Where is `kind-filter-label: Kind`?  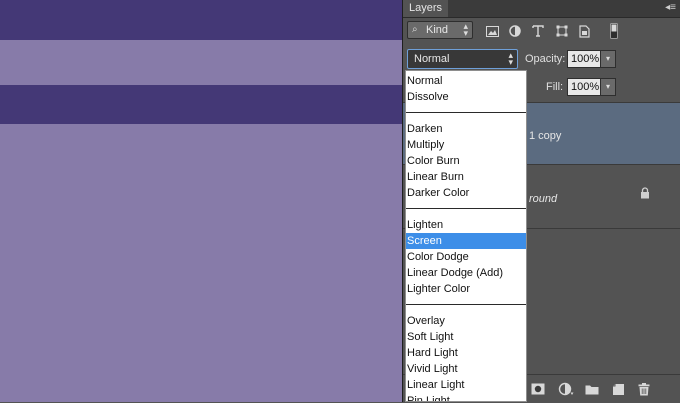 kind-filter-label: Kind is located at coordinates (437, 30).